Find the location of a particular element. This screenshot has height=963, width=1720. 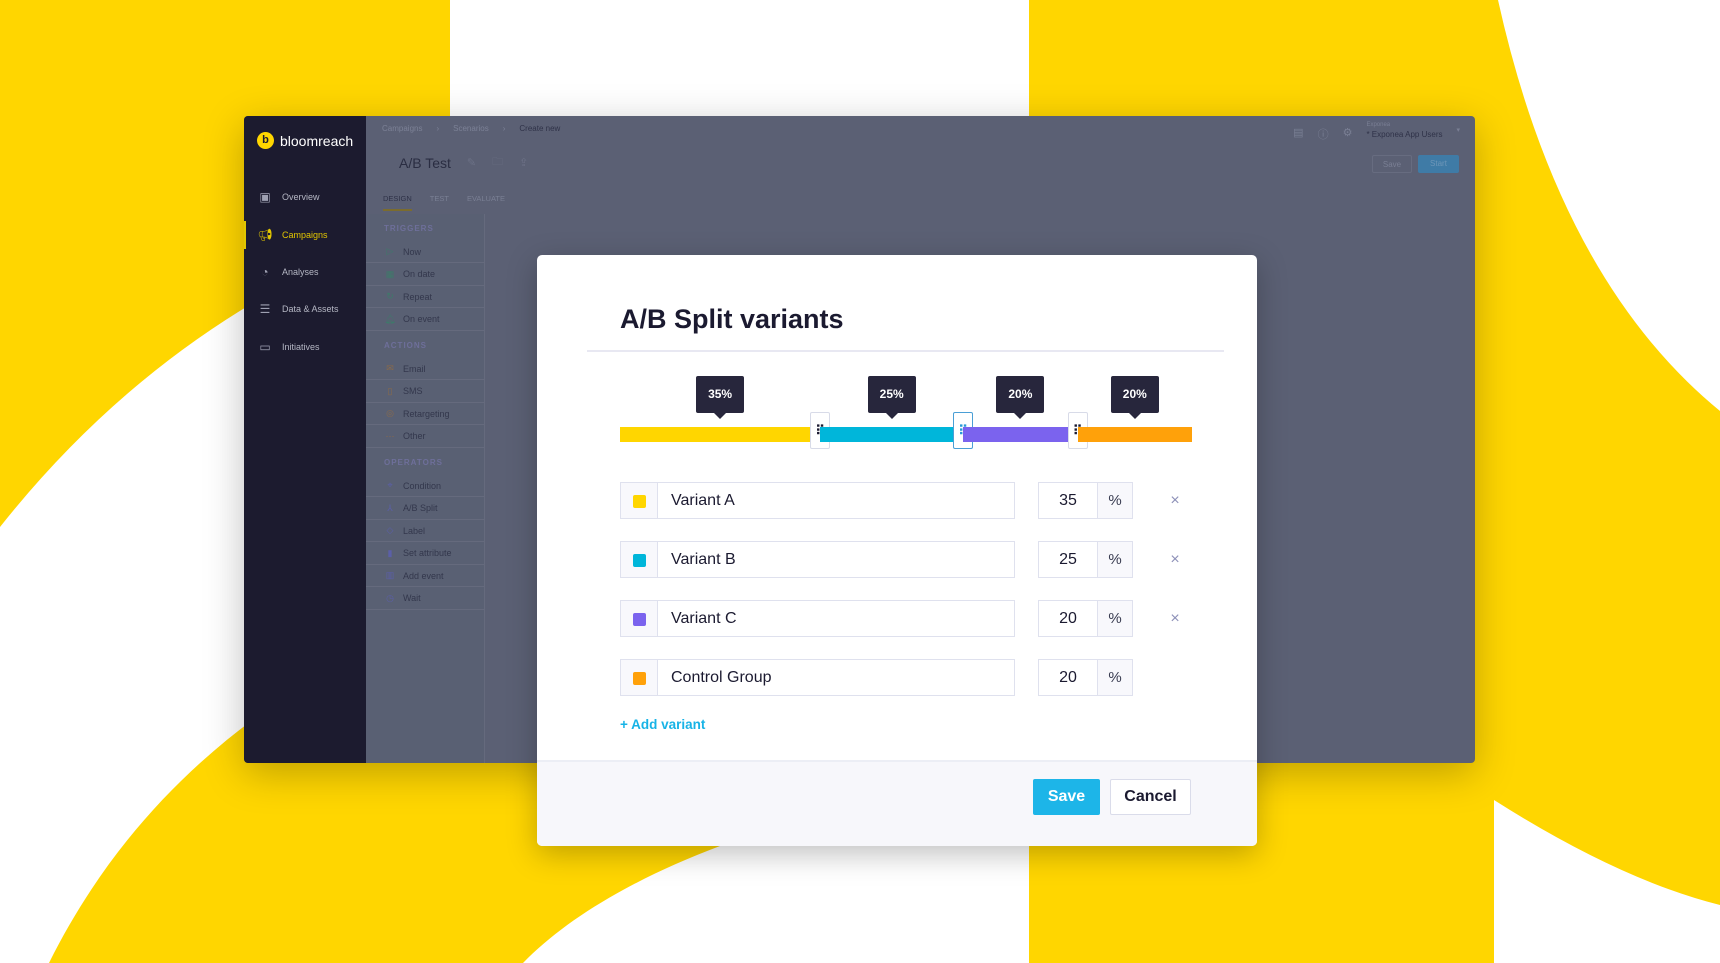

palette-item-condition: ⌖ Condition is located at coordinates (425, 486).